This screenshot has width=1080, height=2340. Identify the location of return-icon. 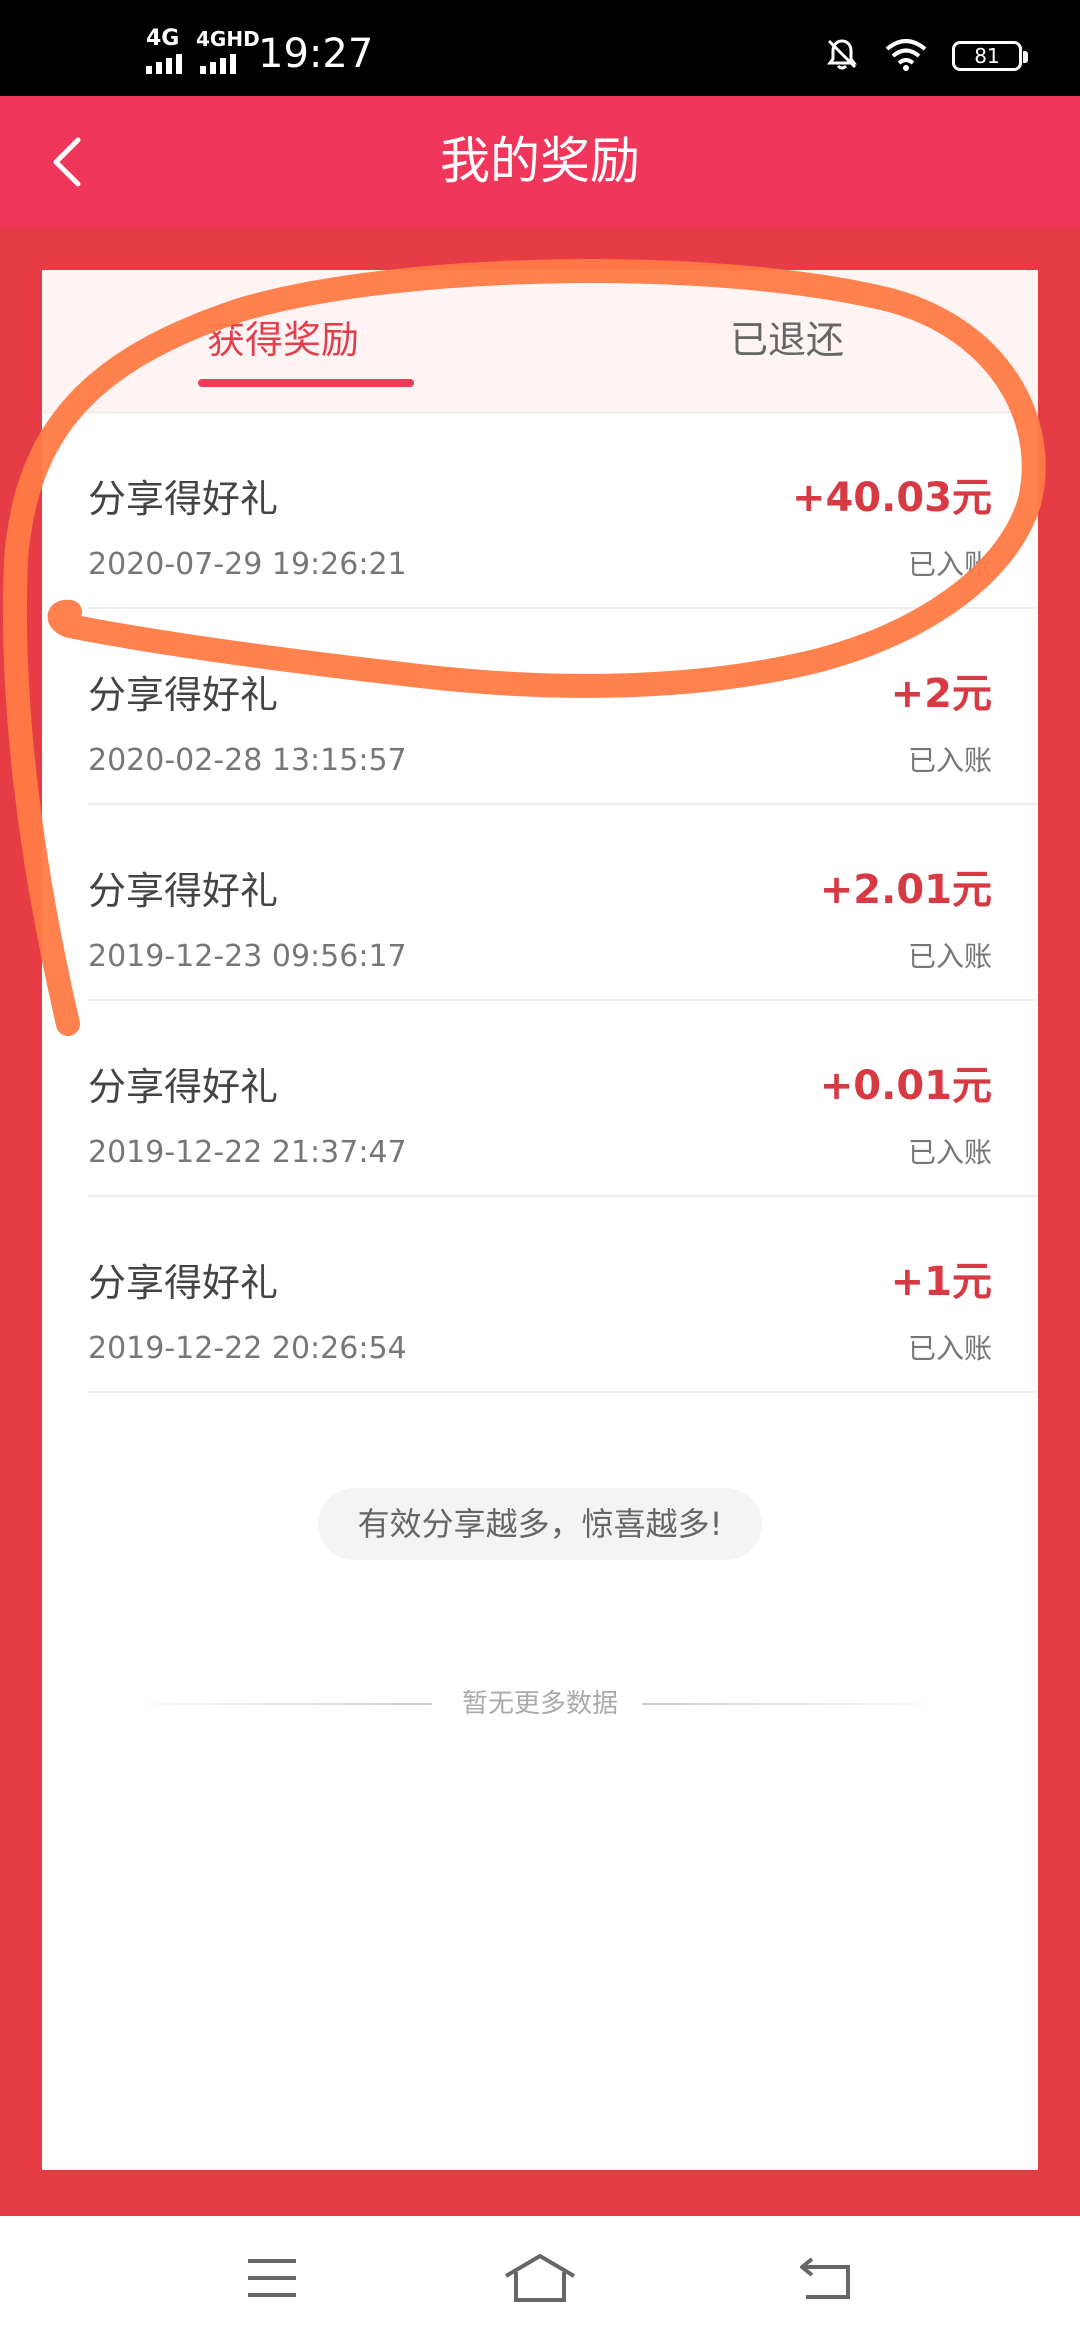
(825, 2278).